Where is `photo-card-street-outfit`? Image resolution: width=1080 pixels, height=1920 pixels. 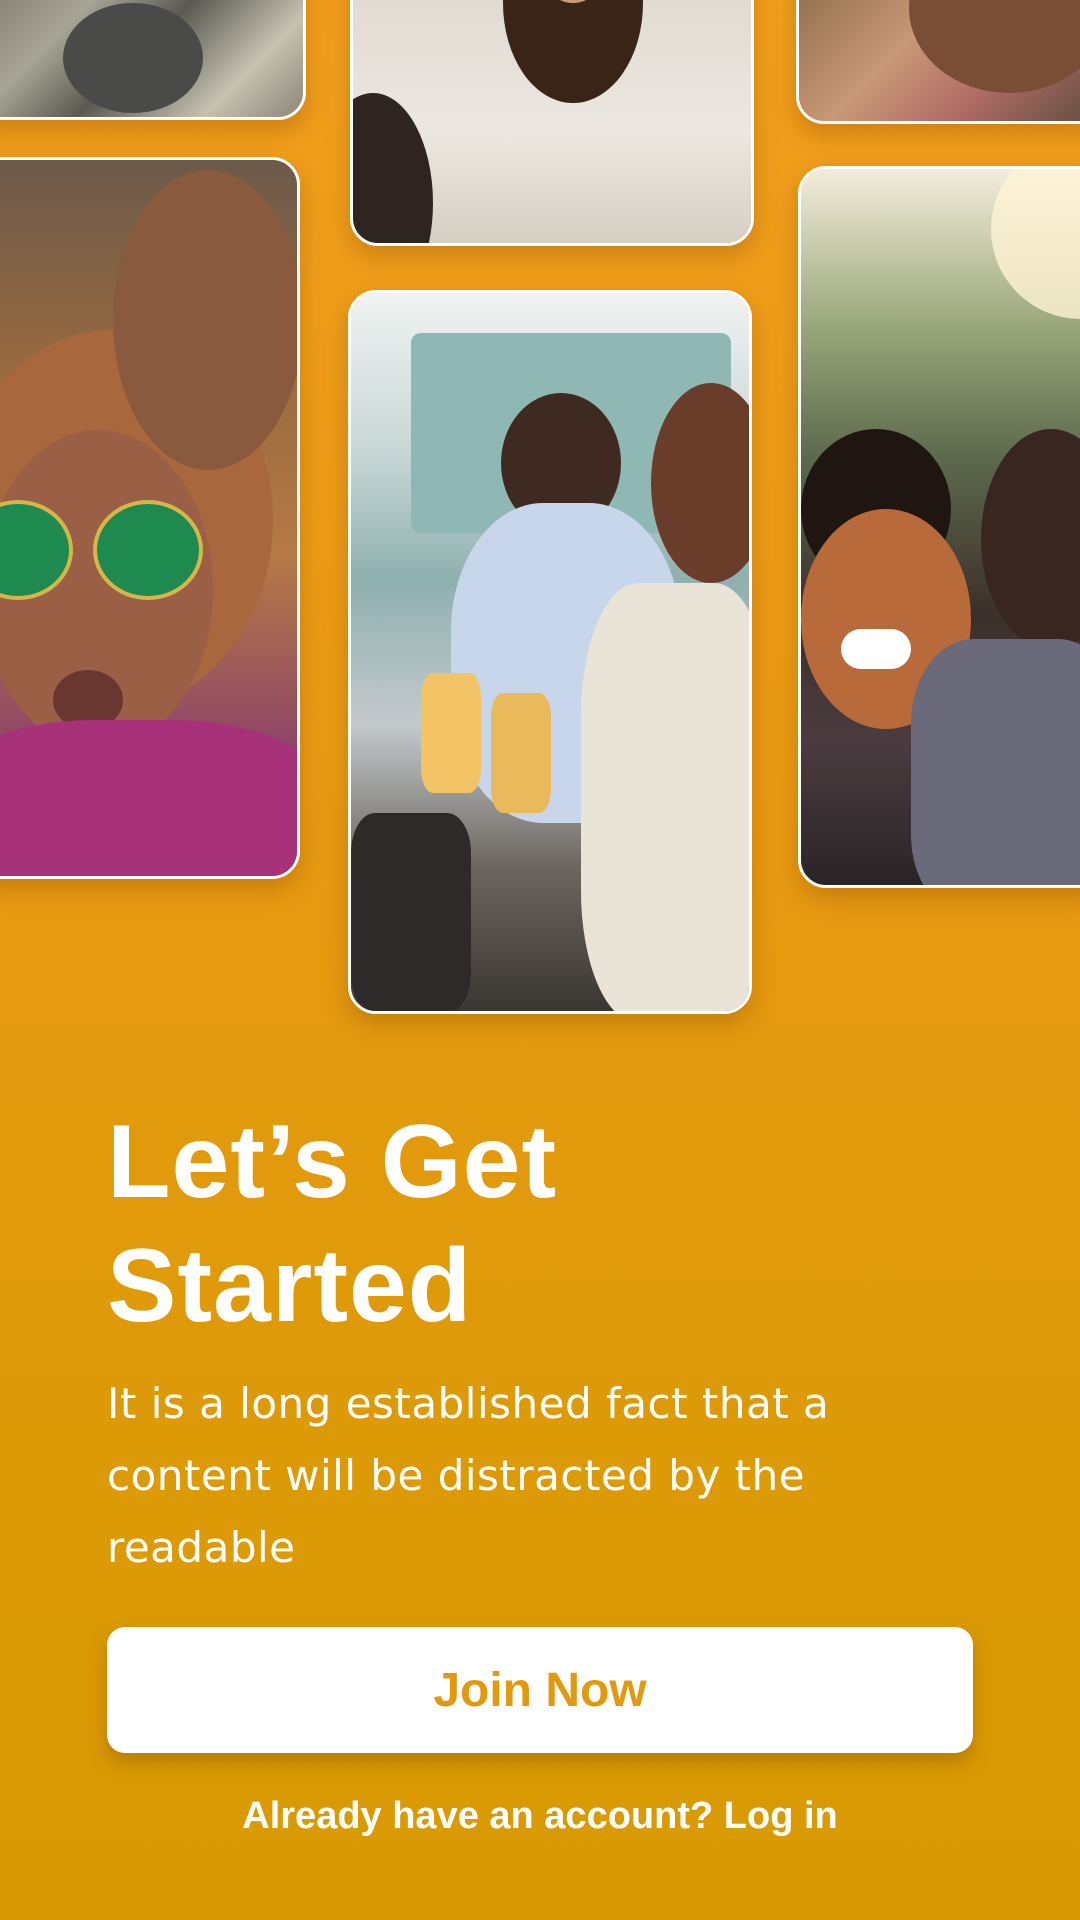 photo-card-street-outfit is located at coordinates (153, 60).